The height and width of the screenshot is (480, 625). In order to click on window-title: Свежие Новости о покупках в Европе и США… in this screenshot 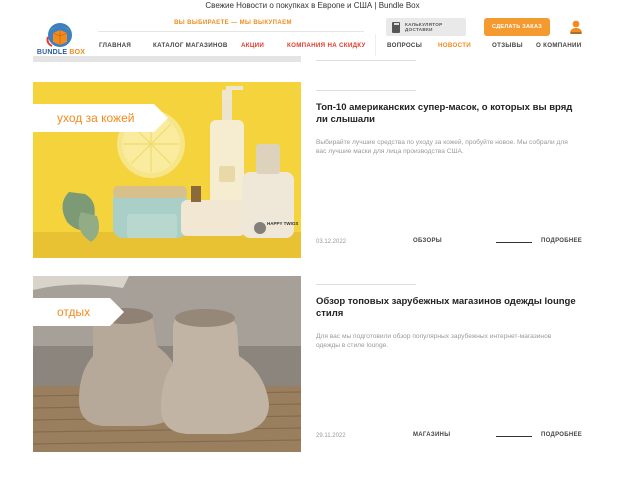, I will do `click(312, 5)`.